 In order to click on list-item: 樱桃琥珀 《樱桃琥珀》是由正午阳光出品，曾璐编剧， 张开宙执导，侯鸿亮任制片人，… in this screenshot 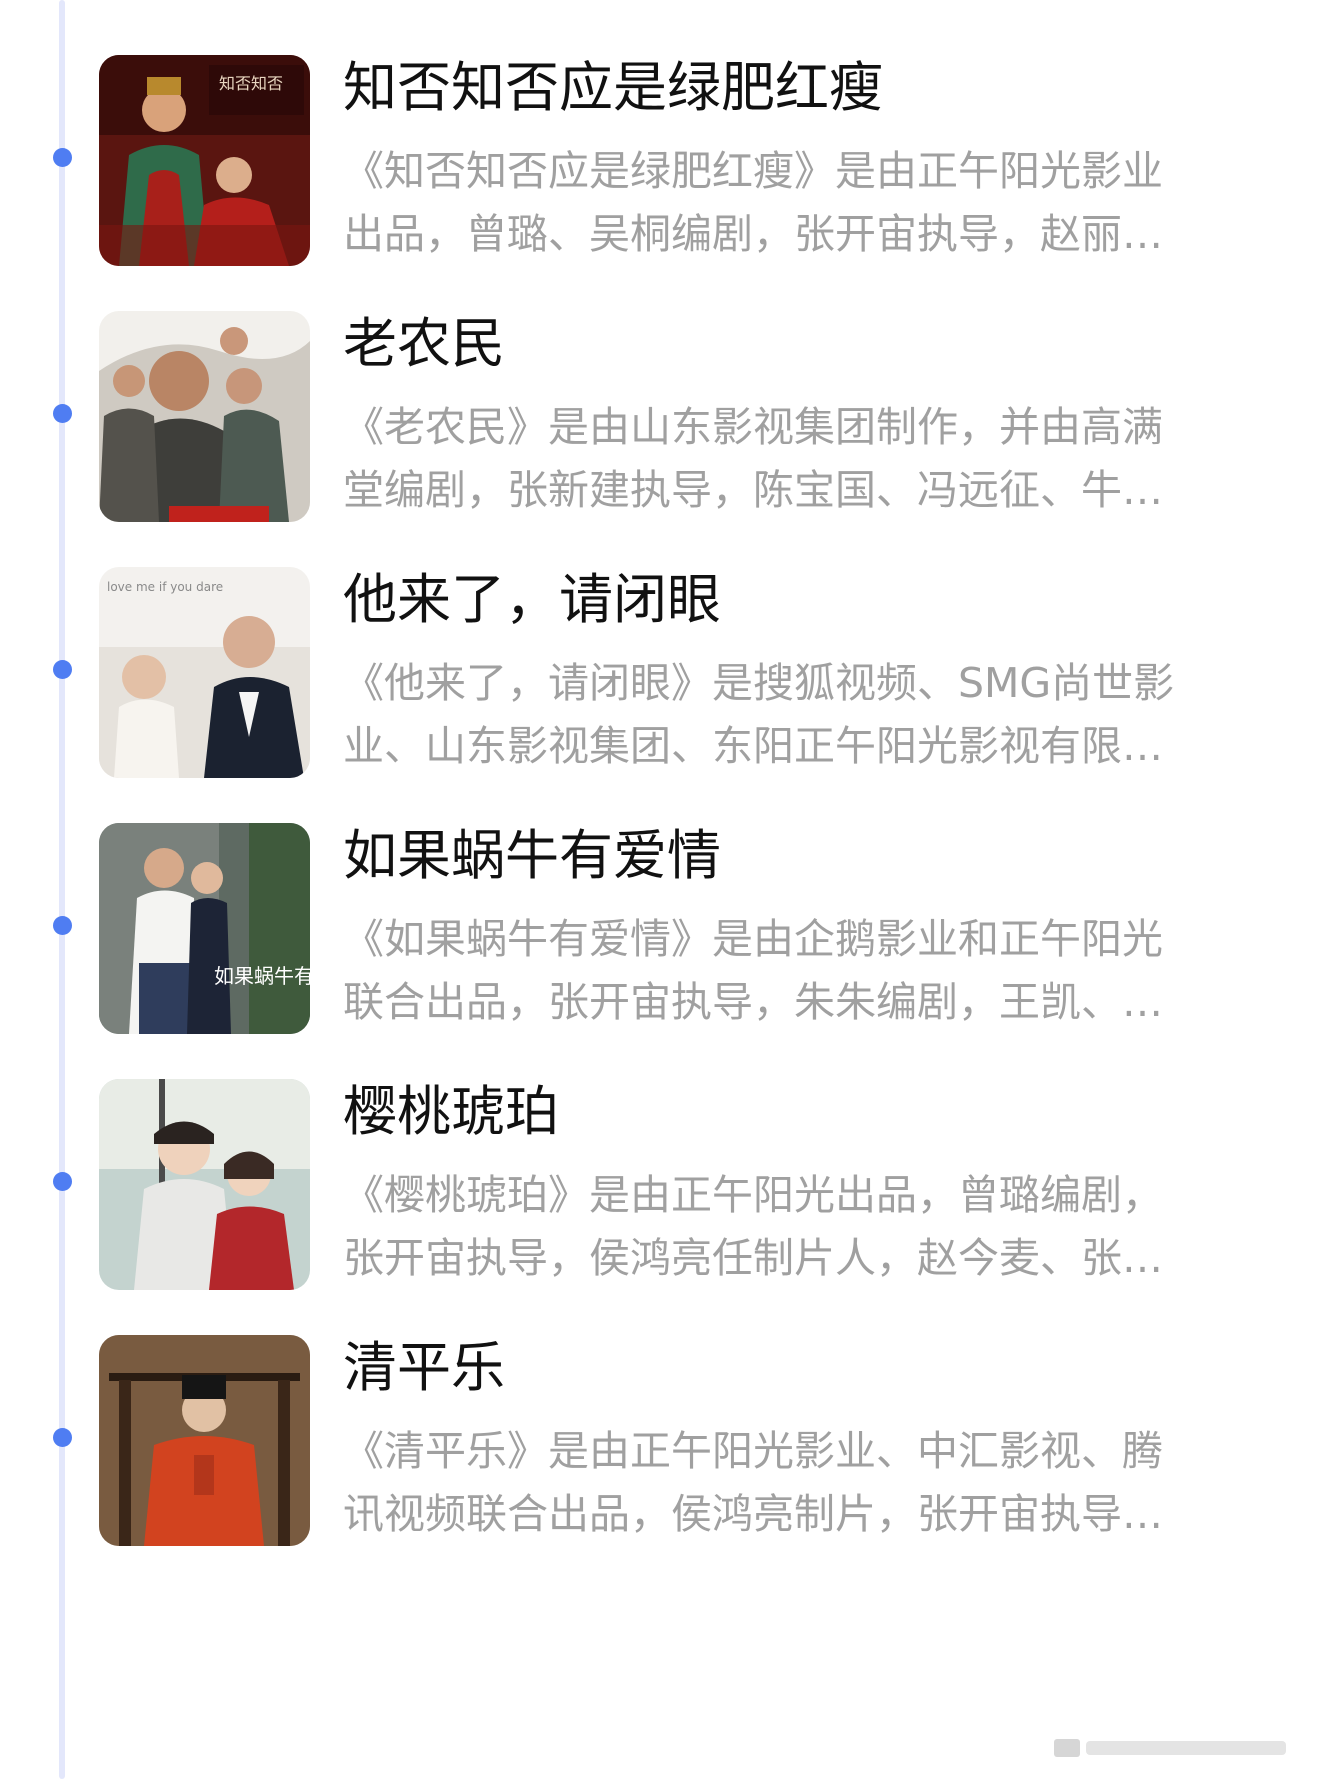, I will do `click(660, 1181)`.